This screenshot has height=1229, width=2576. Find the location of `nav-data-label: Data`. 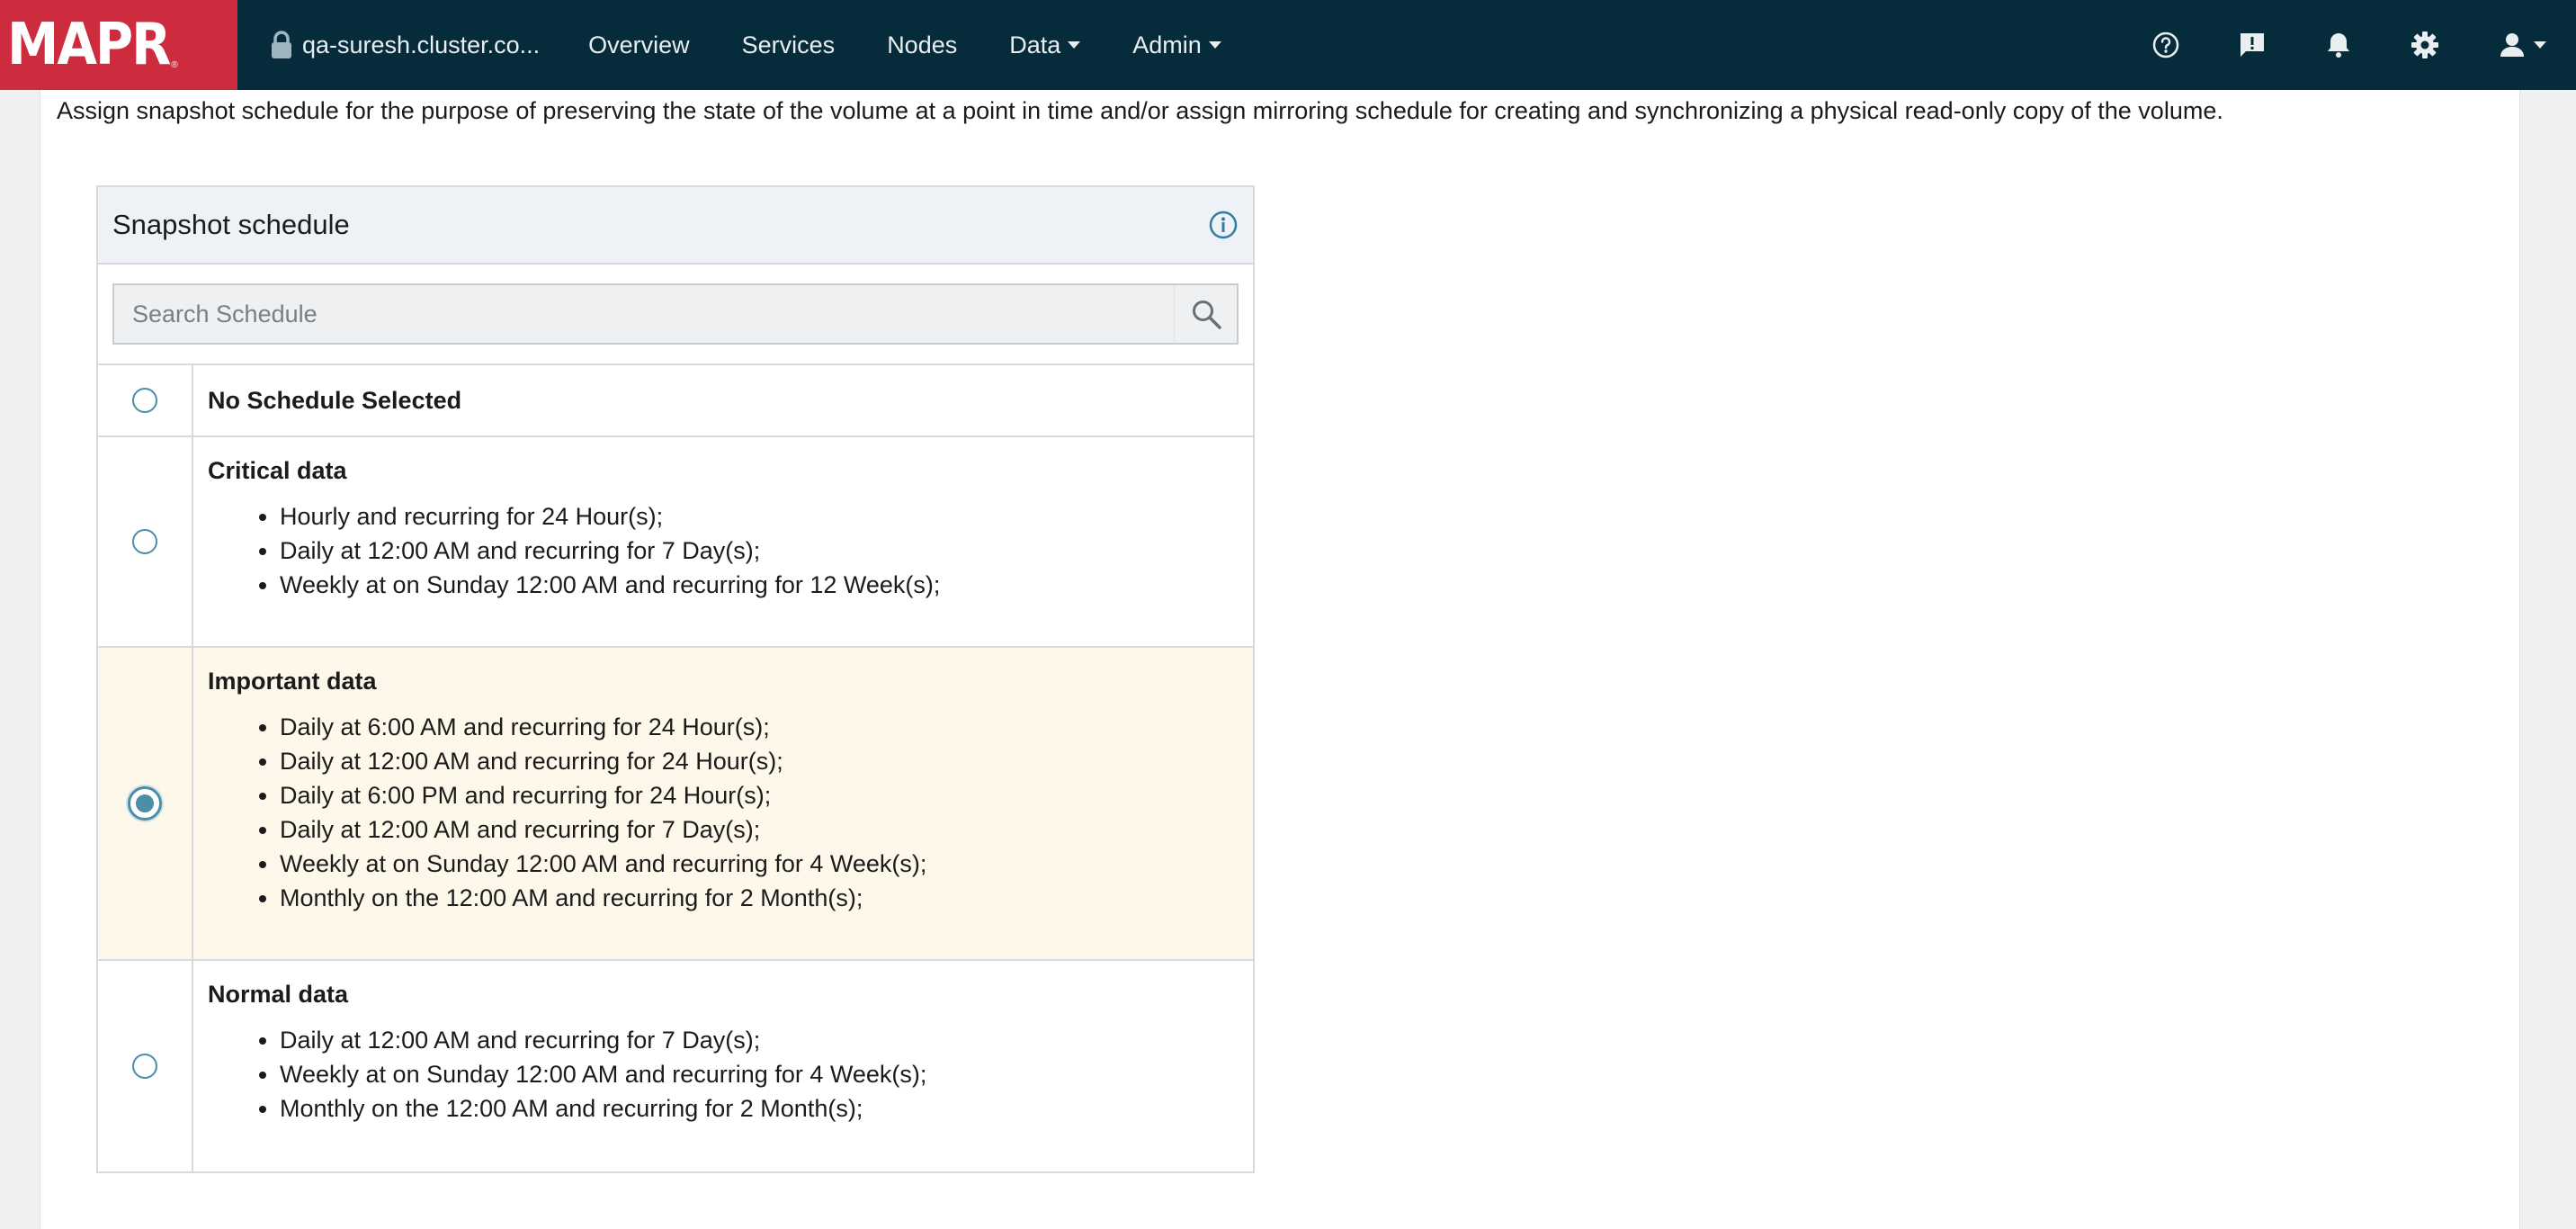

nav-data-label: Data is located at coordinates (1035, 44).